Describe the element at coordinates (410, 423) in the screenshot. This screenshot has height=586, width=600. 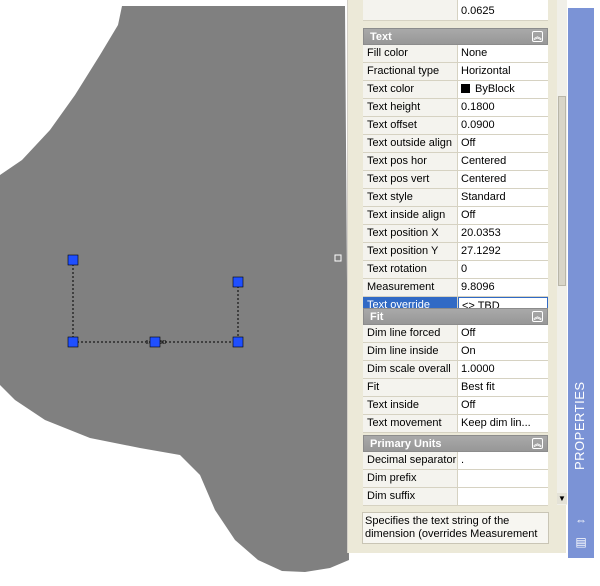
I see `property-label: Text movement` at that location.